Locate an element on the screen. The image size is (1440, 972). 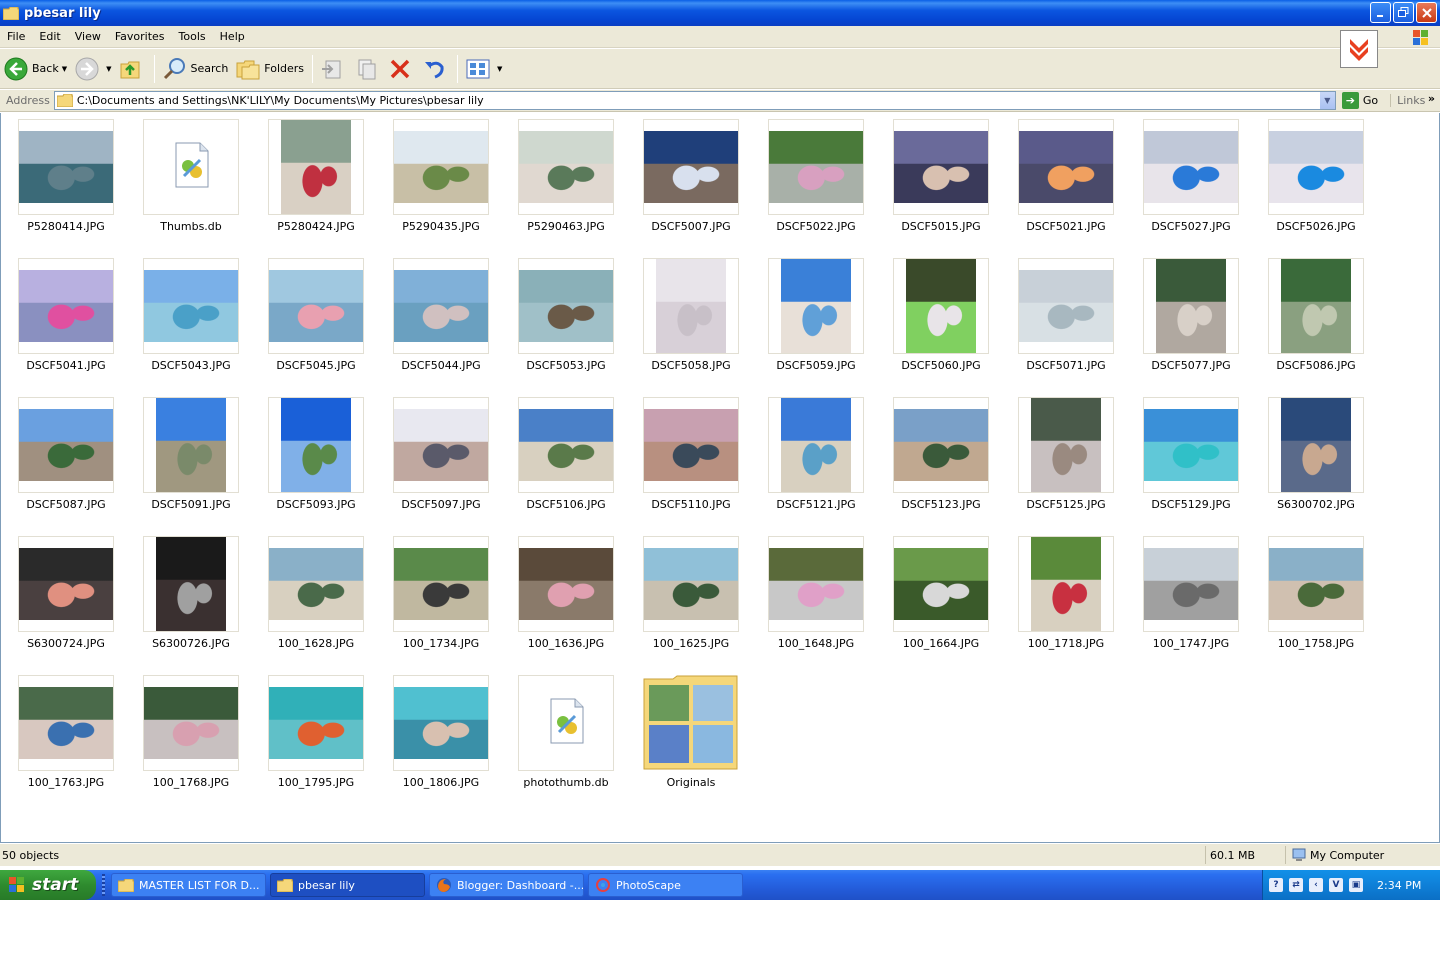
monitor-tray-icon: ▣ is located at coordinates (1356, 885).